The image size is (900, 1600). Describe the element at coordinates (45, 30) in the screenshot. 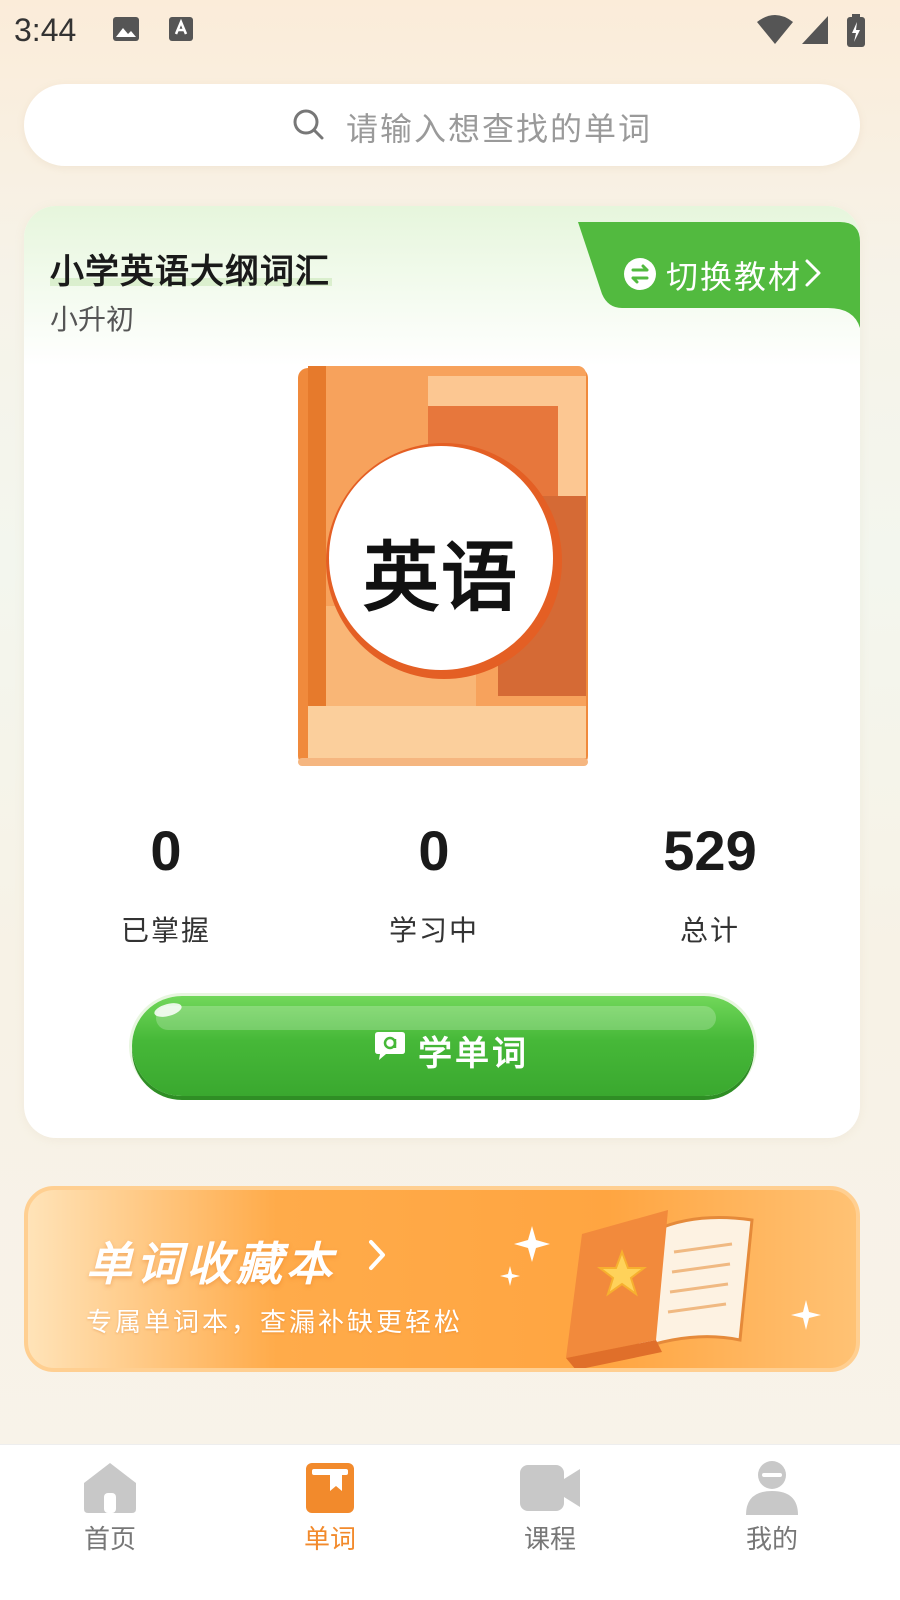

I see `status-time: 3:44` at that location.